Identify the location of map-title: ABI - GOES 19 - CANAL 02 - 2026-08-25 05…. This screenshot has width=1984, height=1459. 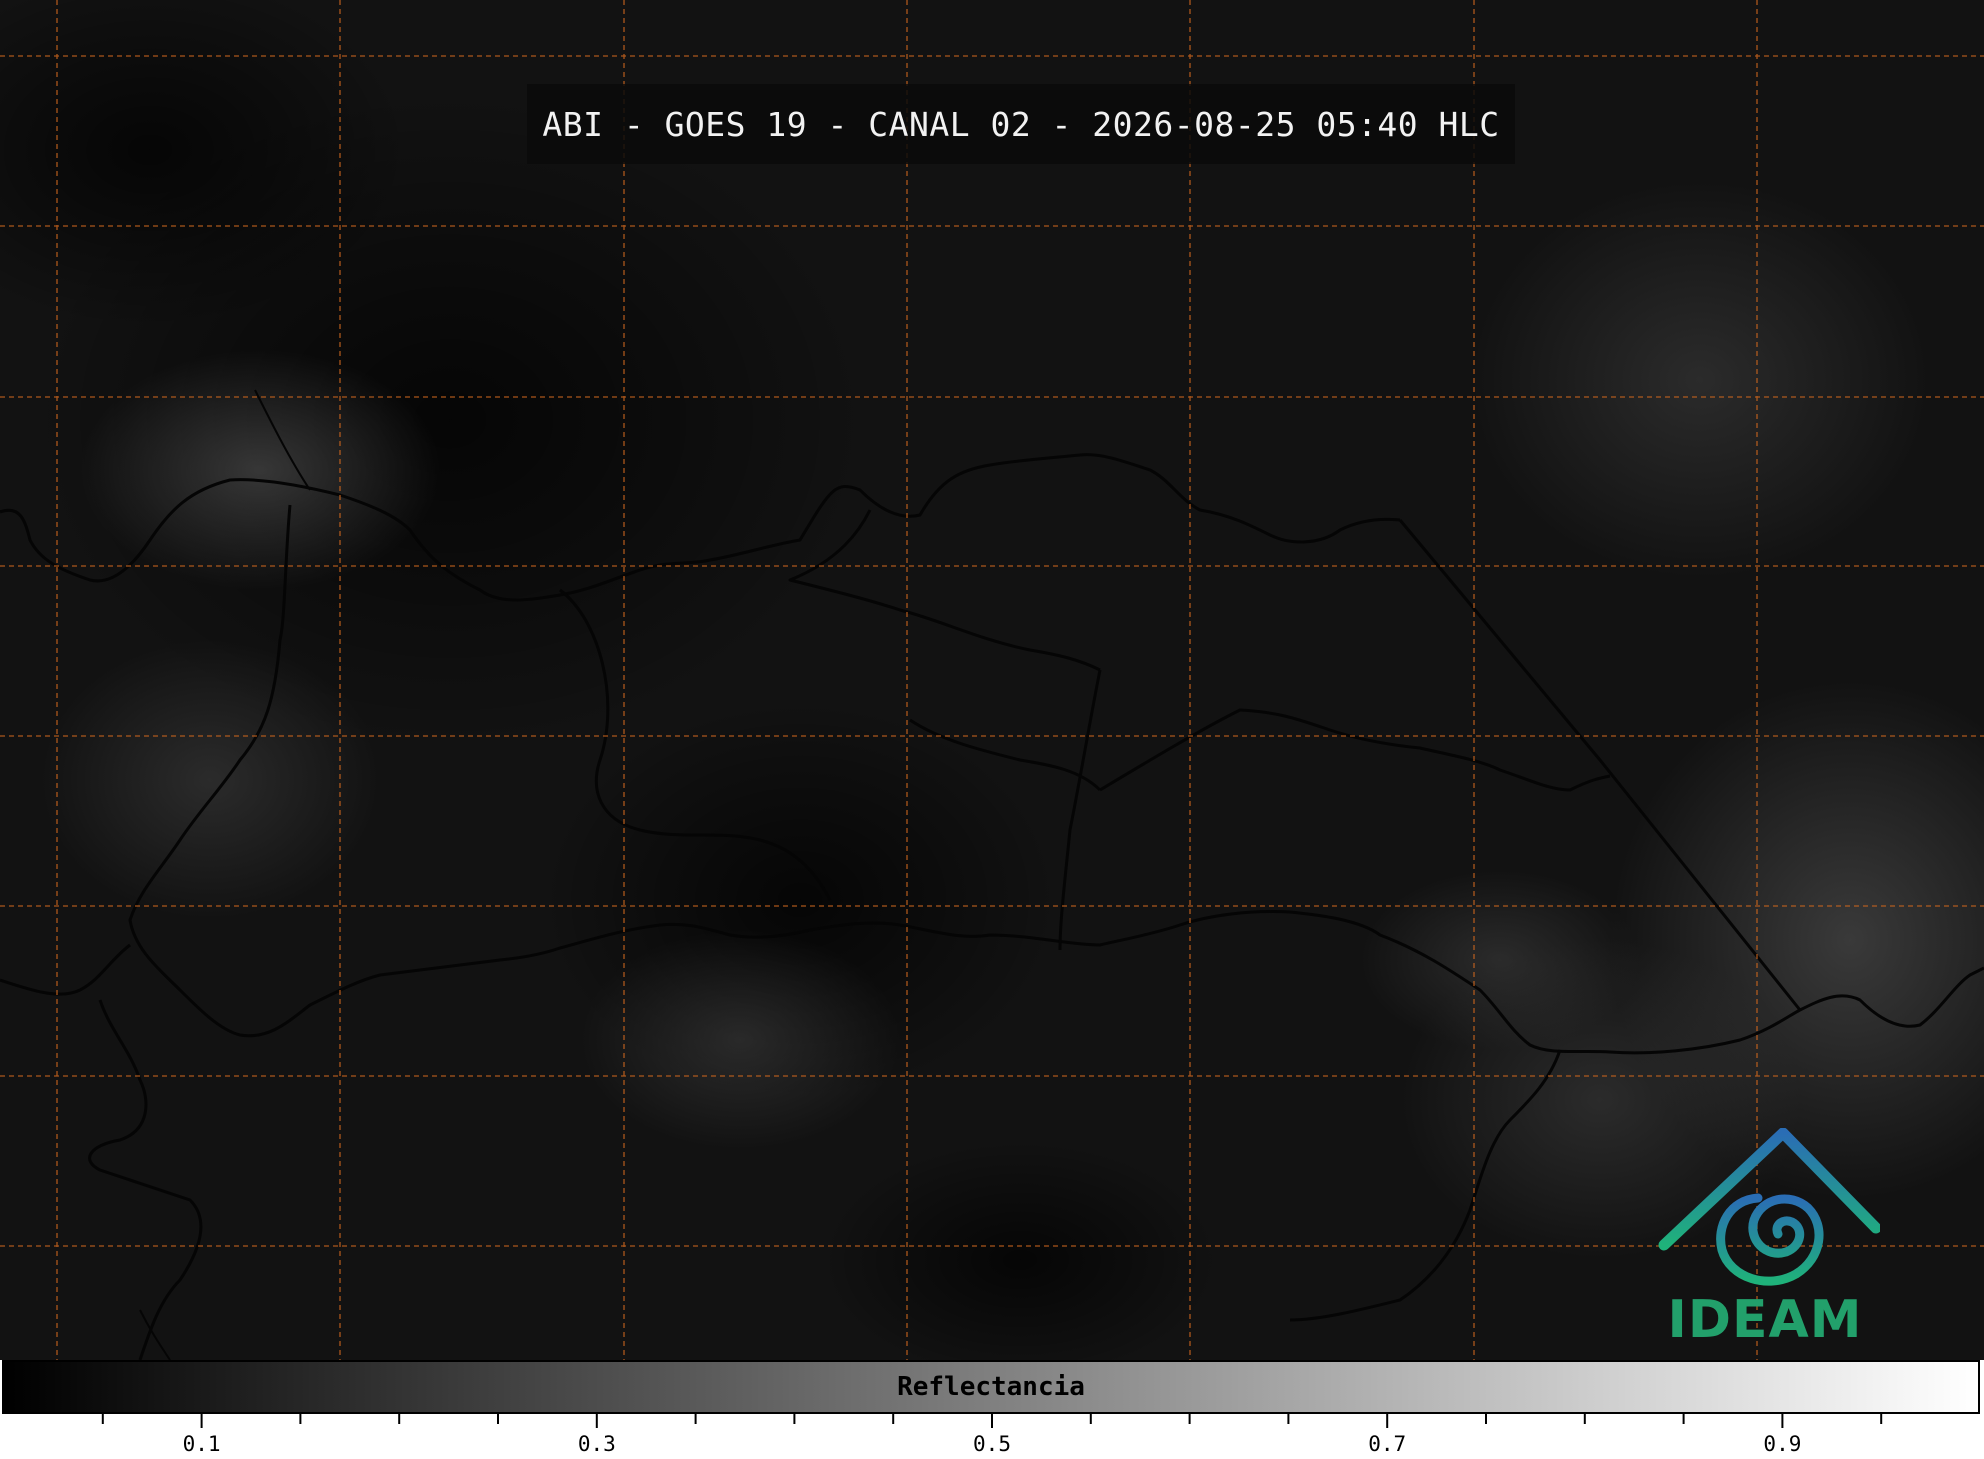
(1021, 124).